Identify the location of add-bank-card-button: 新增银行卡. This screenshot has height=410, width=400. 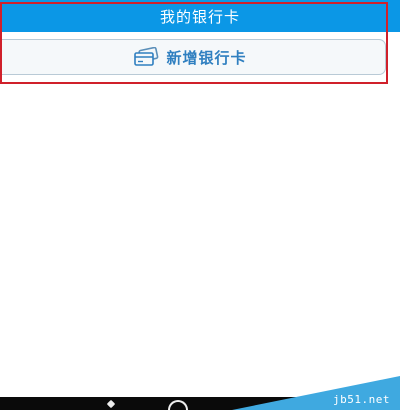
(193, 57).